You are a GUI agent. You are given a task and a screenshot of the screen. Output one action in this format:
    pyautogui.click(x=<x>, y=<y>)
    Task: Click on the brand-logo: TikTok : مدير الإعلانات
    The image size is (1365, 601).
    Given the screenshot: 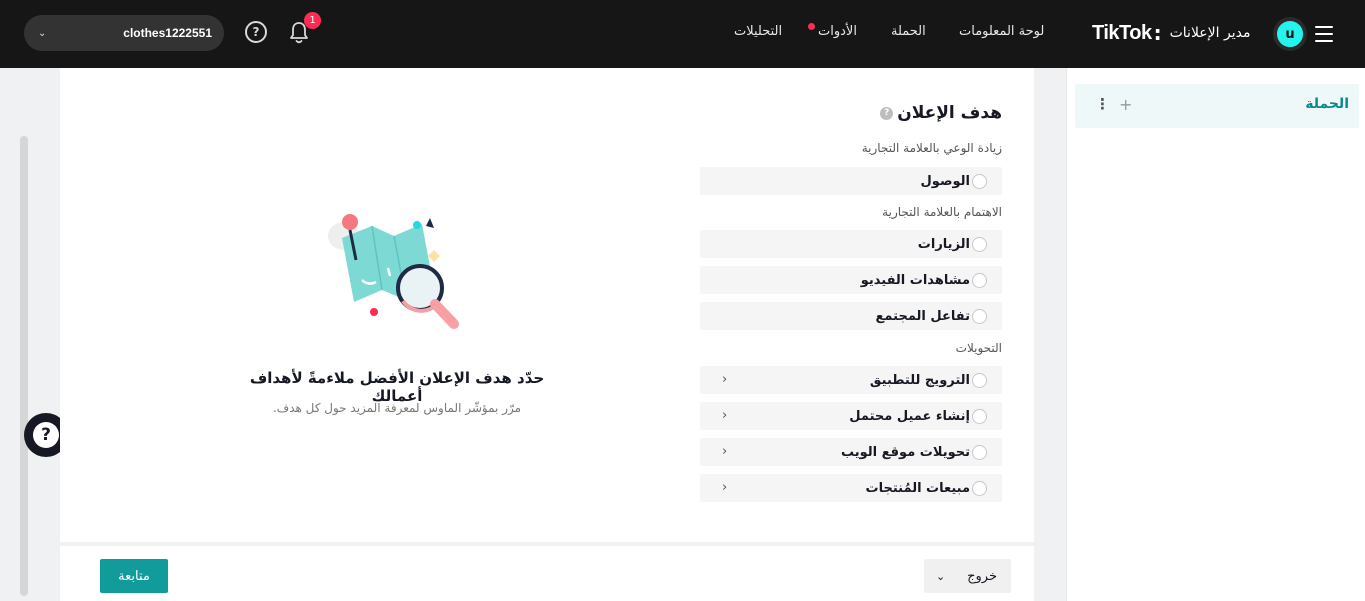 What is the action you would take?
    pyautogui.click(x=1171, y=33)
    